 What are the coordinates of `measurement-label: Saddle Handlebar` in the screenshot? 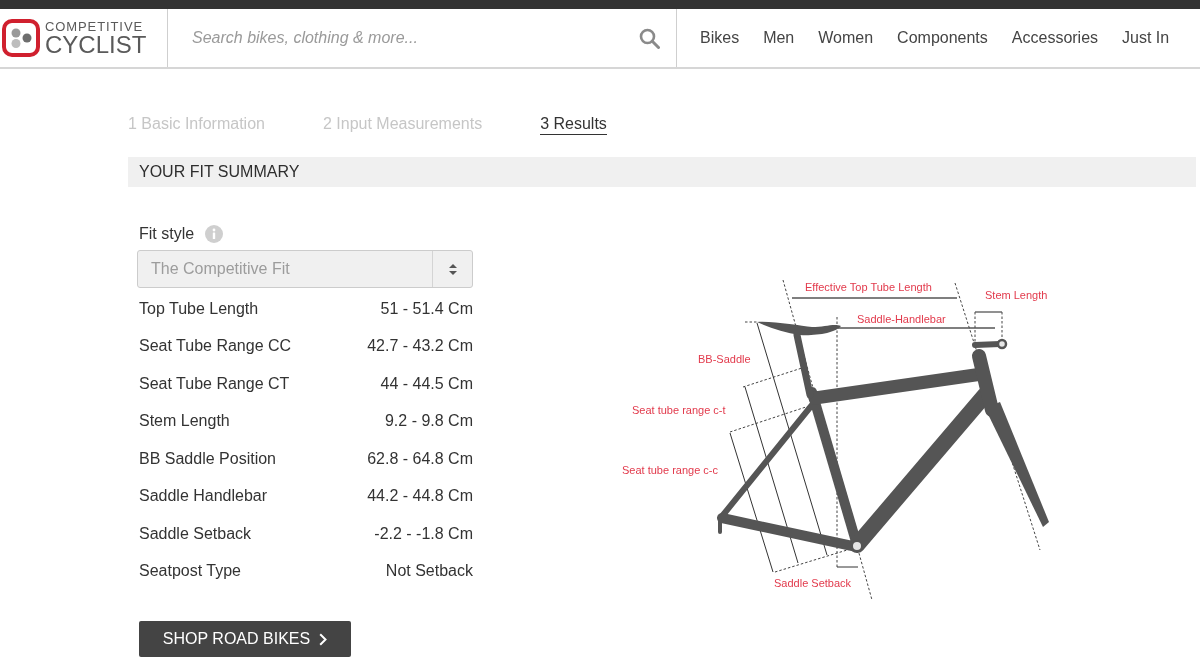 It's located at (203, 496).